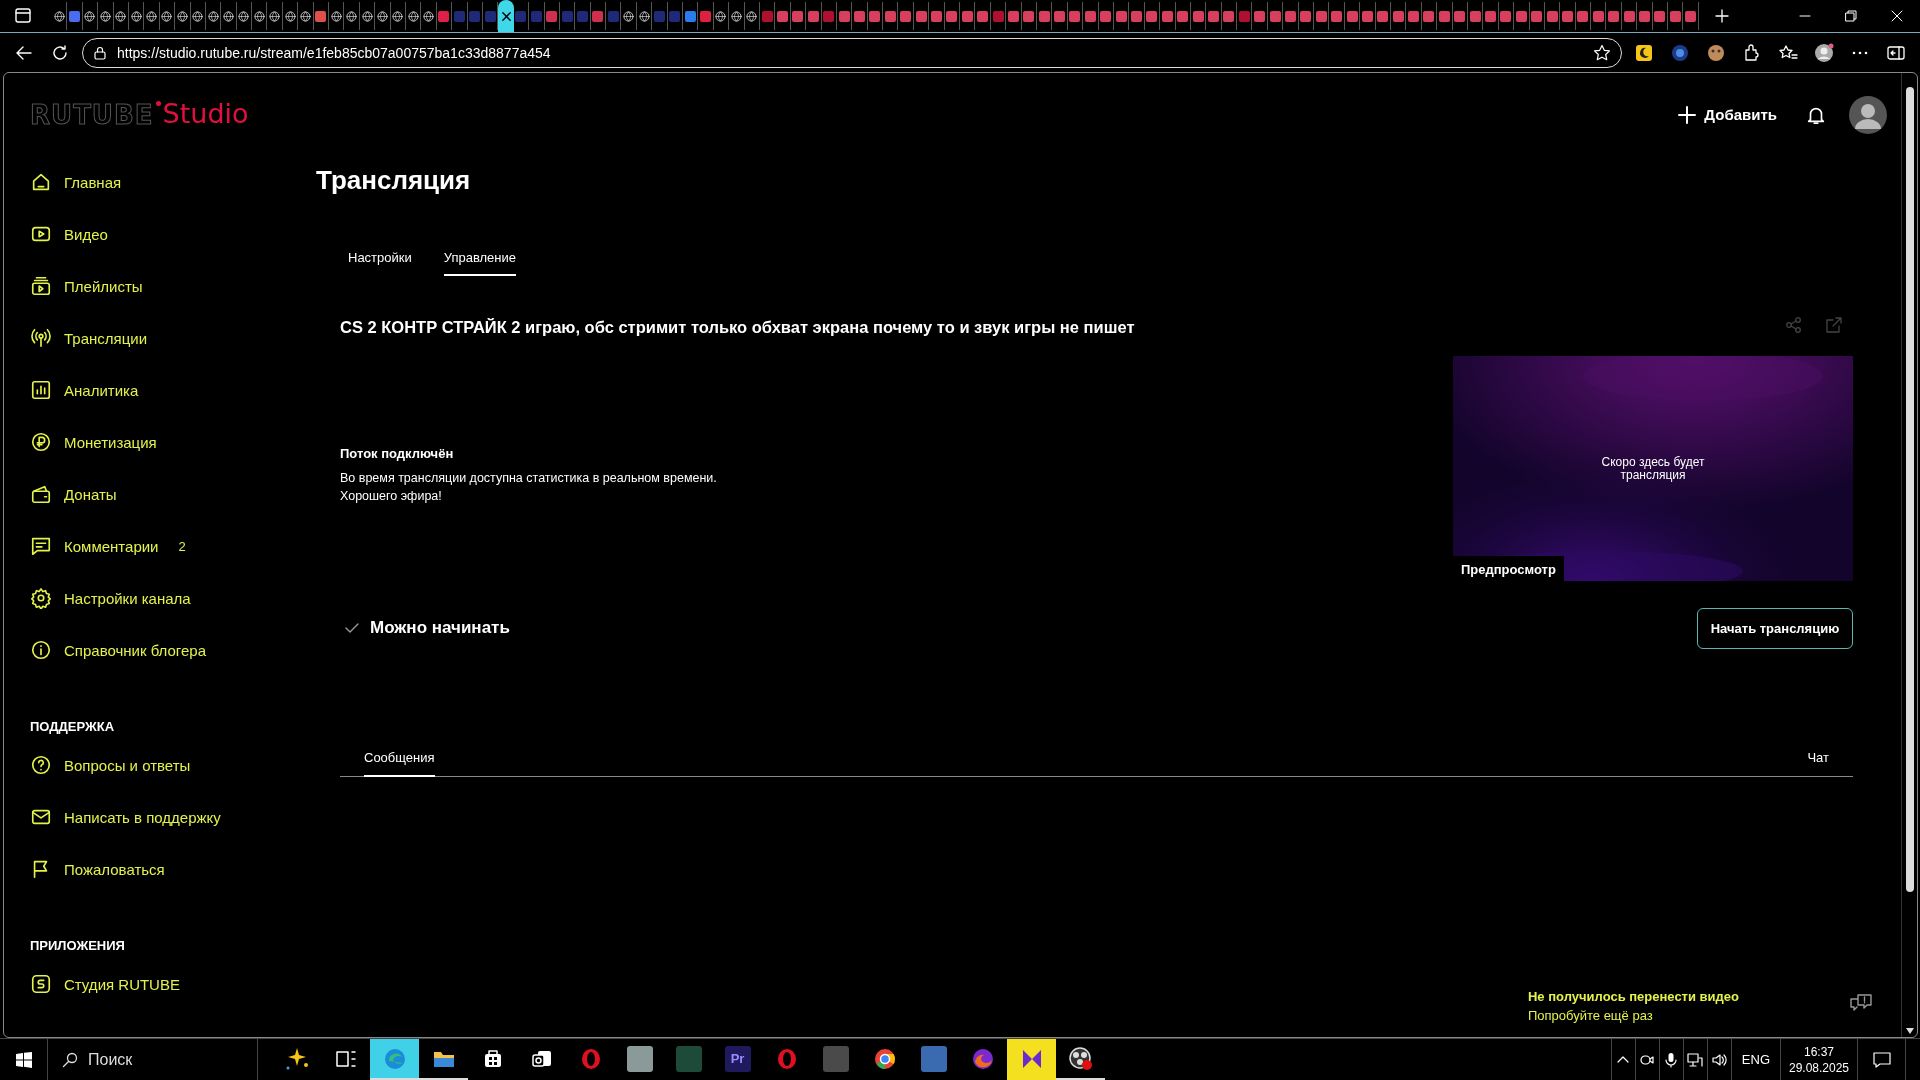 The height and width of the screenshot is (1080, 1920). I want to click on recording-icon, so click(1080, 1058).